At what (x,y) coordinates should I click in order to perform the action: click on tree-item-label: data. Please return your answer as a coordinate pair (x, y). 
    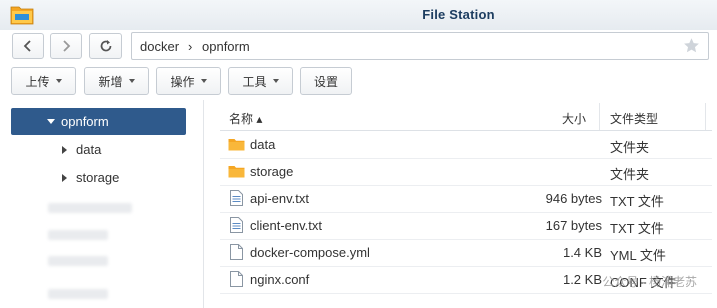
    Looking at the image, I should click on (89, 149).